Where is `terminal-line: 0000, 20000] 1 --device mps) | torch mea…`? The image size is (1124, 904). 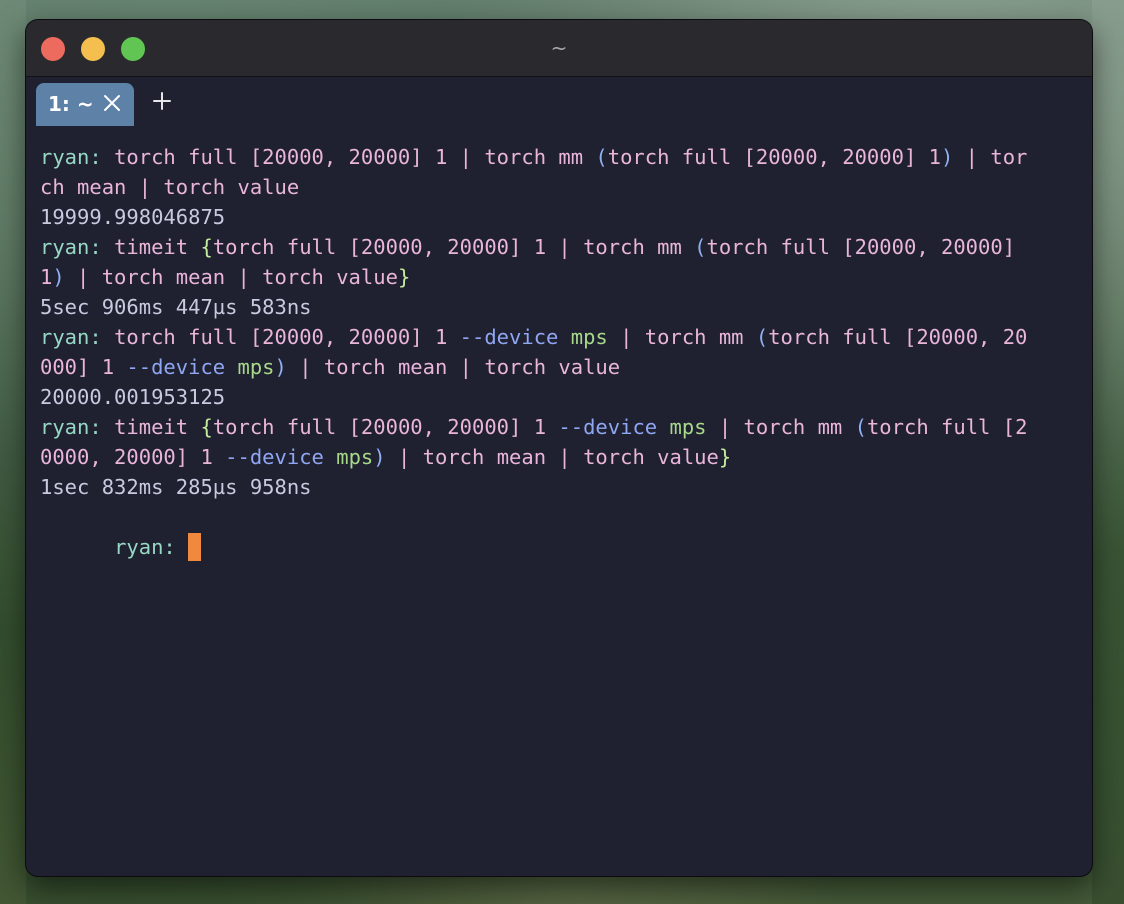 terminal-line: 0000, 20000] 1 --device mps) | torch mea… is located at coordinates (560, 457).